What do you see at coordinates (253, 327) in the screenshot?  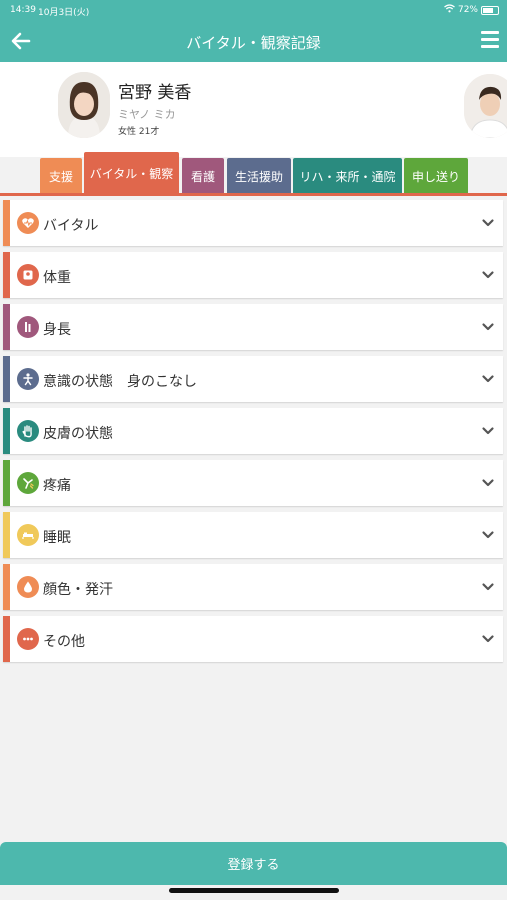 I see `row-height: 身長` at bounding box center [253, 327].